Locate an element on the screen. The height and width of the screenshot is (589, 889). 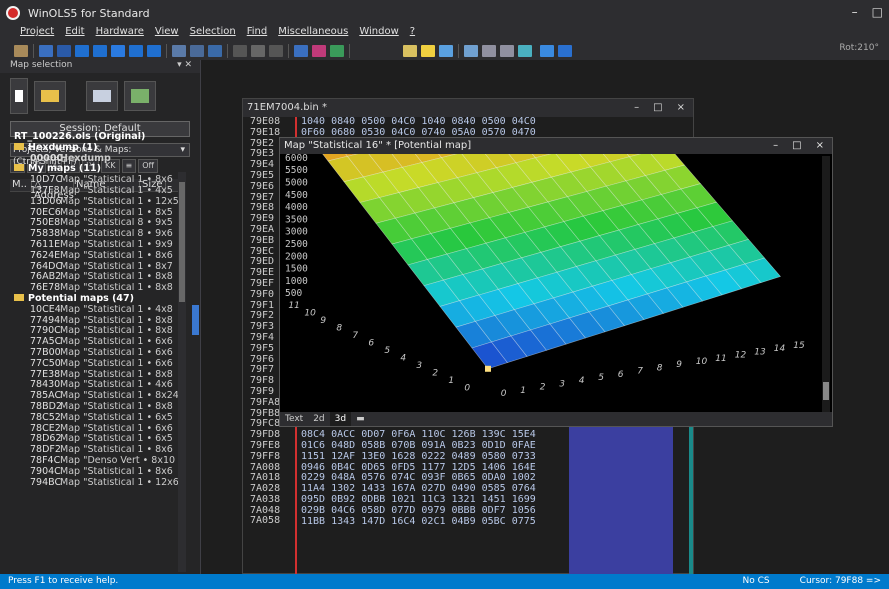
view-icon is located at coordinates (179, 51).